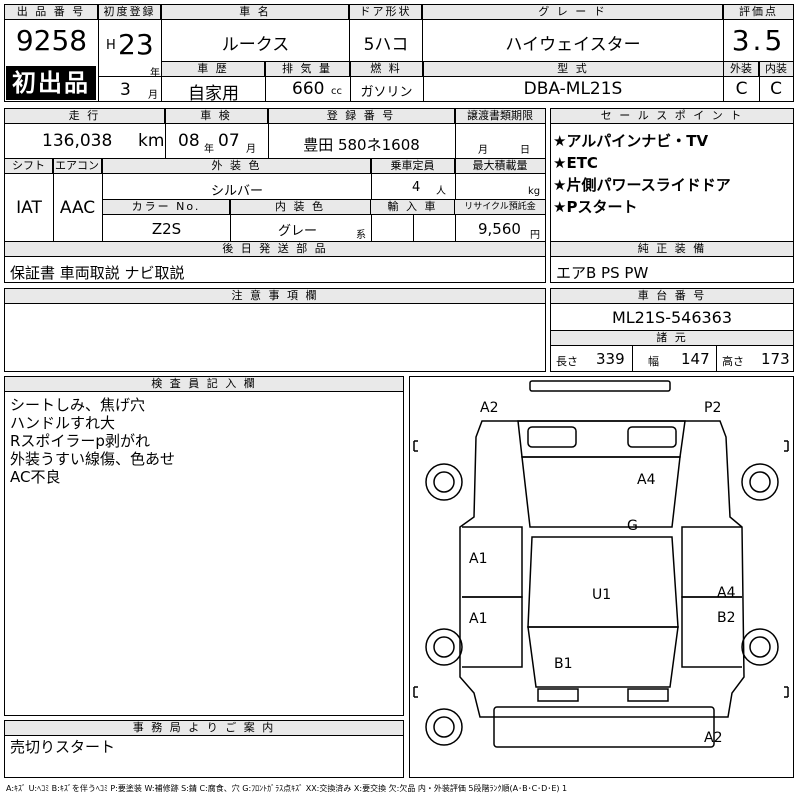  What do you see at coordinates (726, 618) in the screenshot?
I see `damage-mark: B2` at bounding box center [726, 618].